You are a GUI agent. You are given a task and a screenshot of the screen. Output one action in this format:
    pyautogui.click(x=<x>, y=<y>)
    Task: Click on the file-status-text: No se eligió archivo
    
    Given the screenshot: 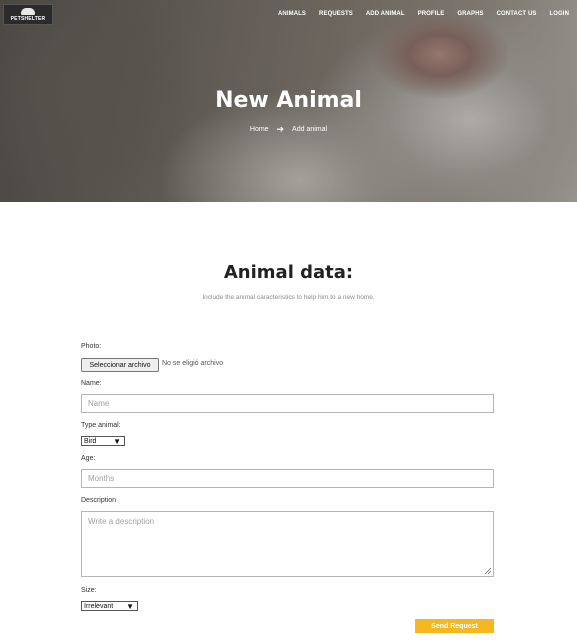 What is the action you would take?
    pyautogui.click(x=193, y=363)
    